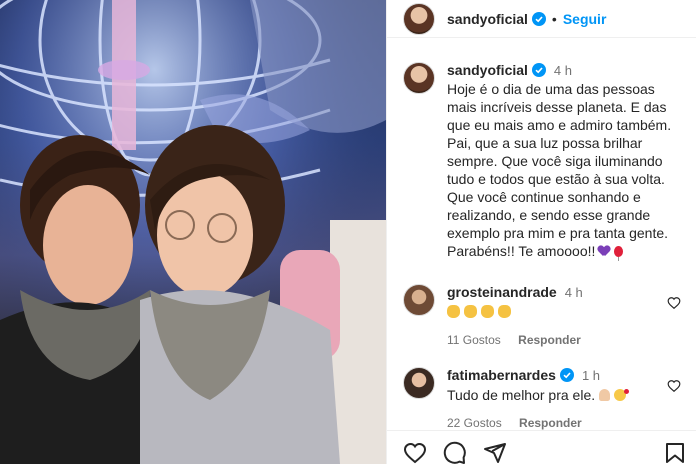 The image size is (696, 464). I want to click on comment-text, so click(552, 312).